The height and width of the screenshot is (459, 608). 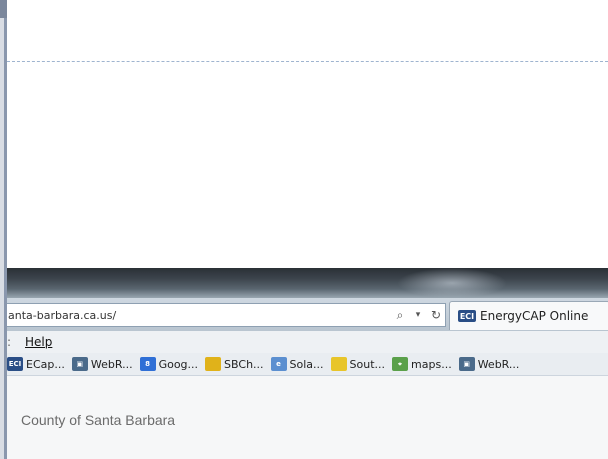 I want to click on maps-icon: ⌖, so click(x=400, y=364).